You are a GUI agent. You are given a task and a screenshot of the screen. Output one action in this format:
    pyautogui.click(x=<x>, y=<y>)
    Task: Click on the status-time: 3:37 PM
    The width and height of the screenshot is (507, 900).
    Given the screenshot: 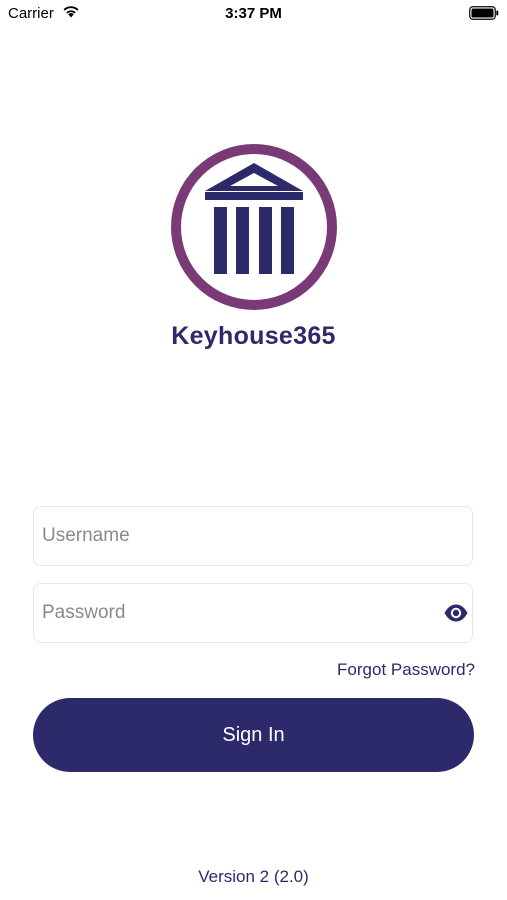 What is the action you would take?
    pyautogui.click(x=253, y=13)
    